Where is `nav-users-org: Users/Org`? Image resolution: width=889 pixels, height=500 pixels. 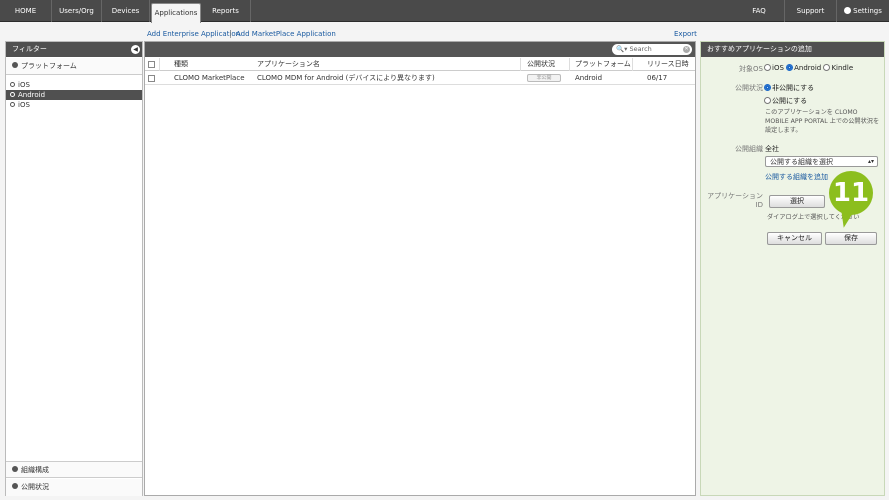
nav-users-org: Users/Org is located at coordinates (77, 11).